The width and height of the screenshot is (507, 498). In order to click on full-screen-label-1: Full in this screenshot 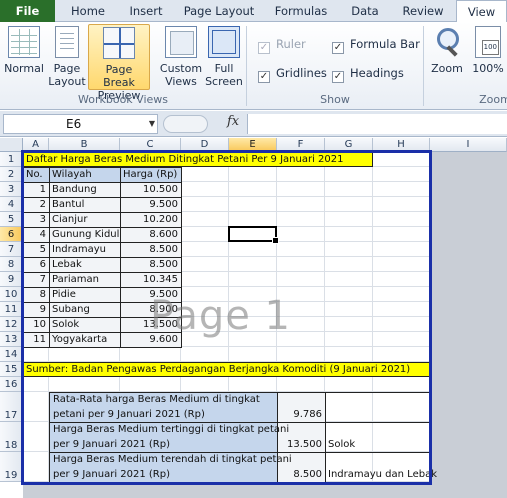, I will do `click(224, 68)`.